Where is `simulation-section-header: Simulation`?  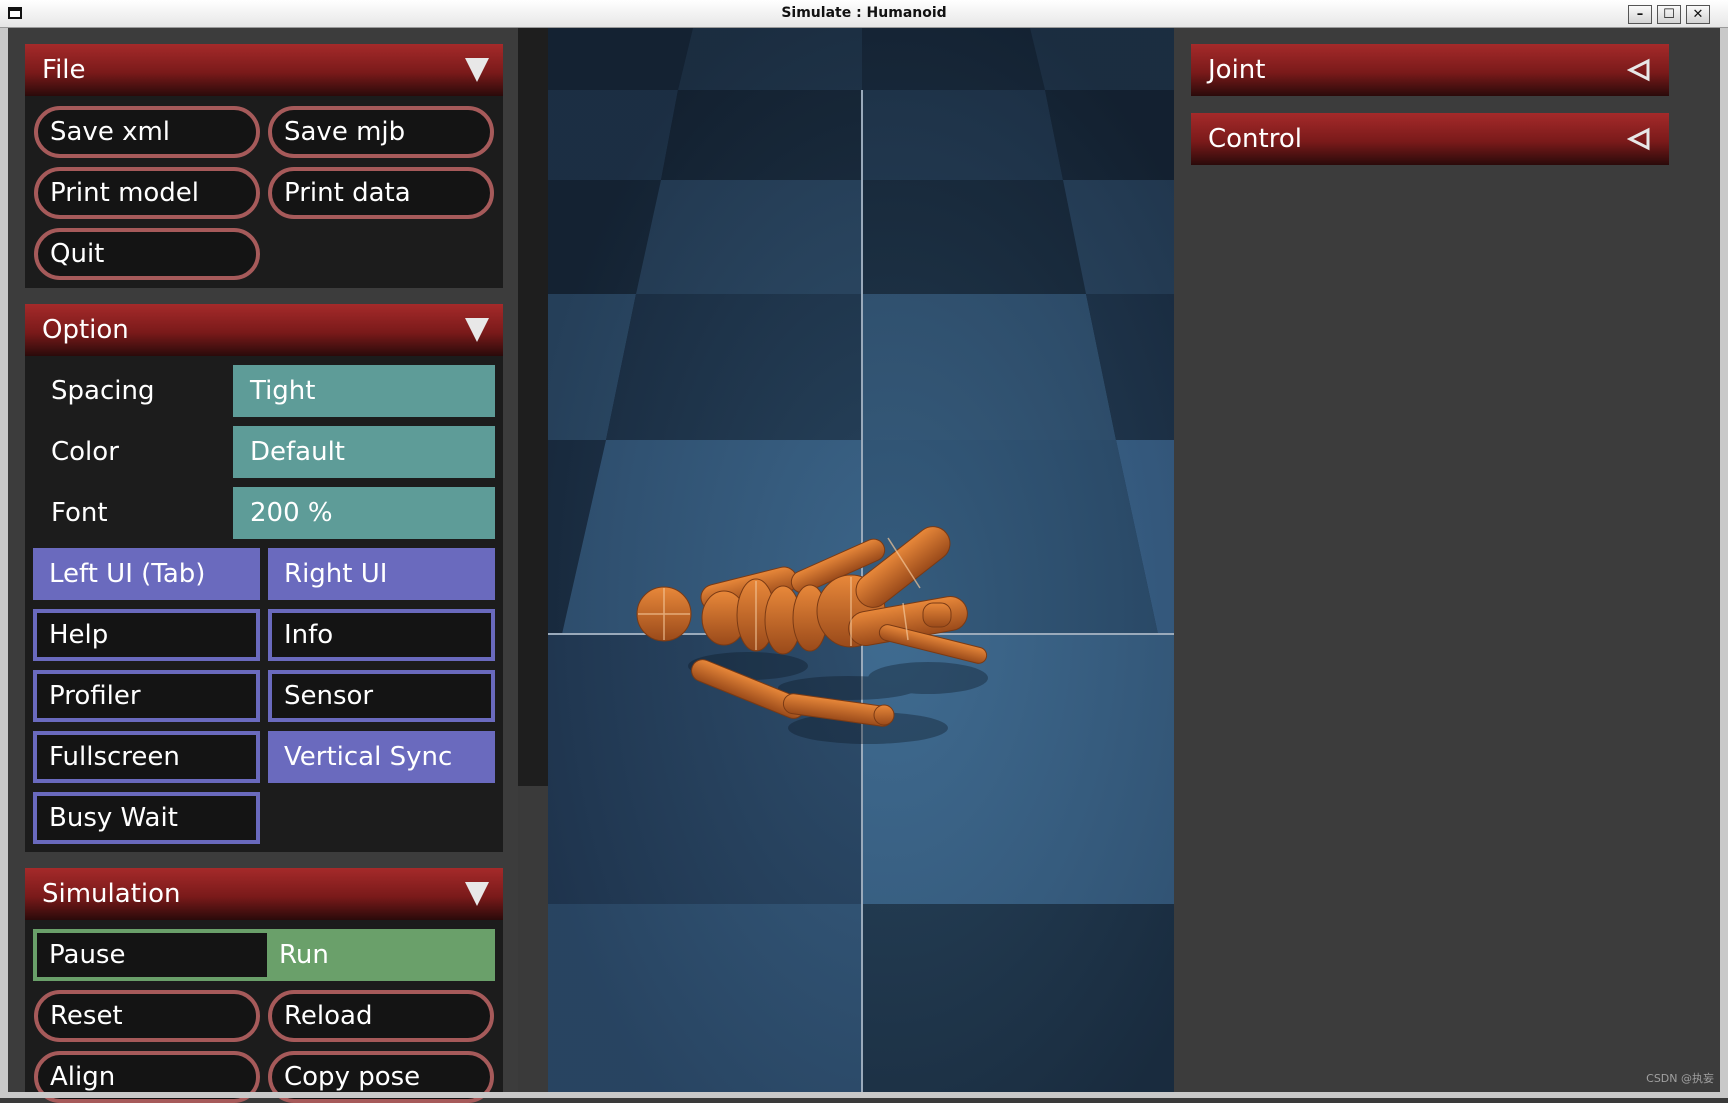 simulation-section-header: Simulation is located at coordinates (264, 894).